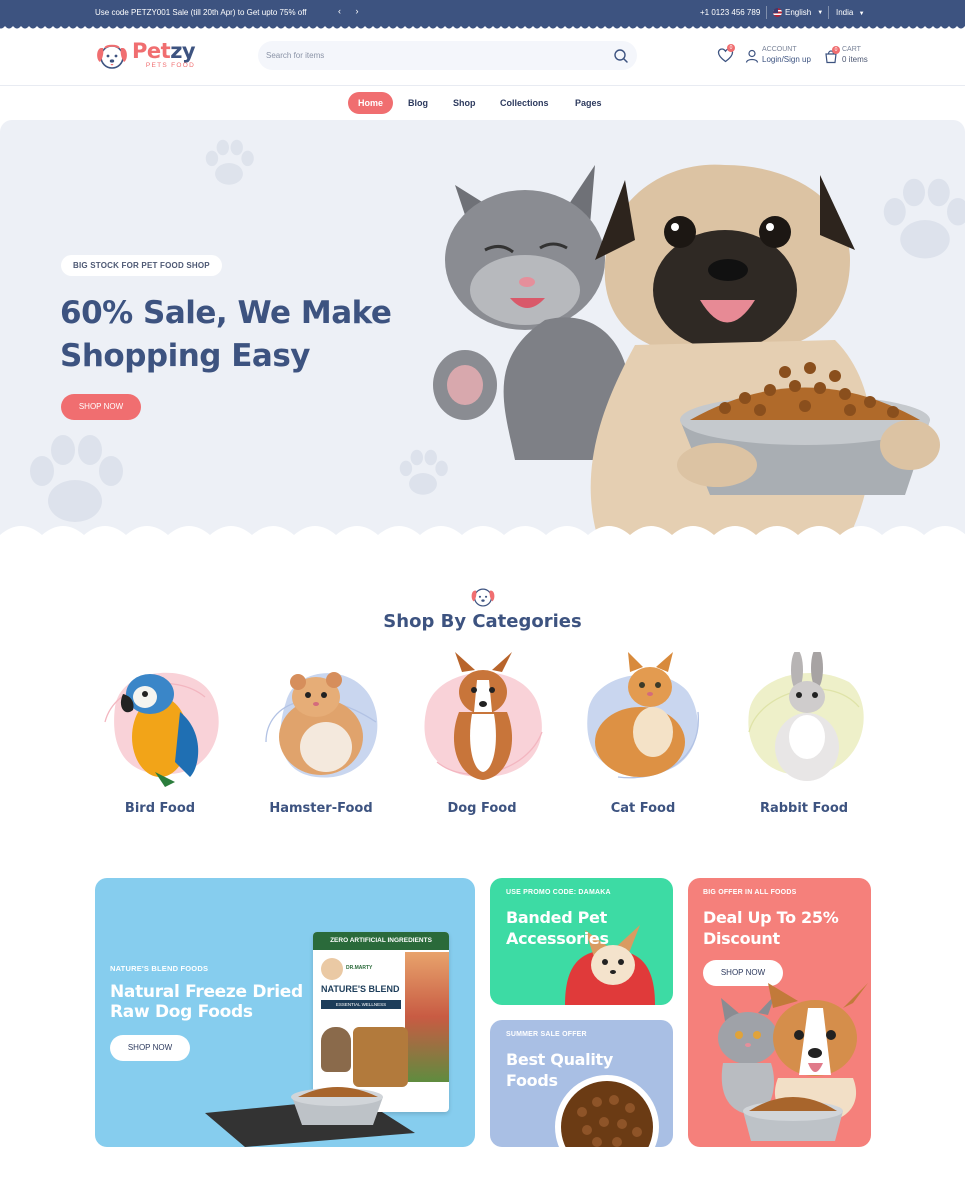 The image size is (965, 1200). I want to click on site-logo: Petzy PETS FOOD, so click(145, 54).